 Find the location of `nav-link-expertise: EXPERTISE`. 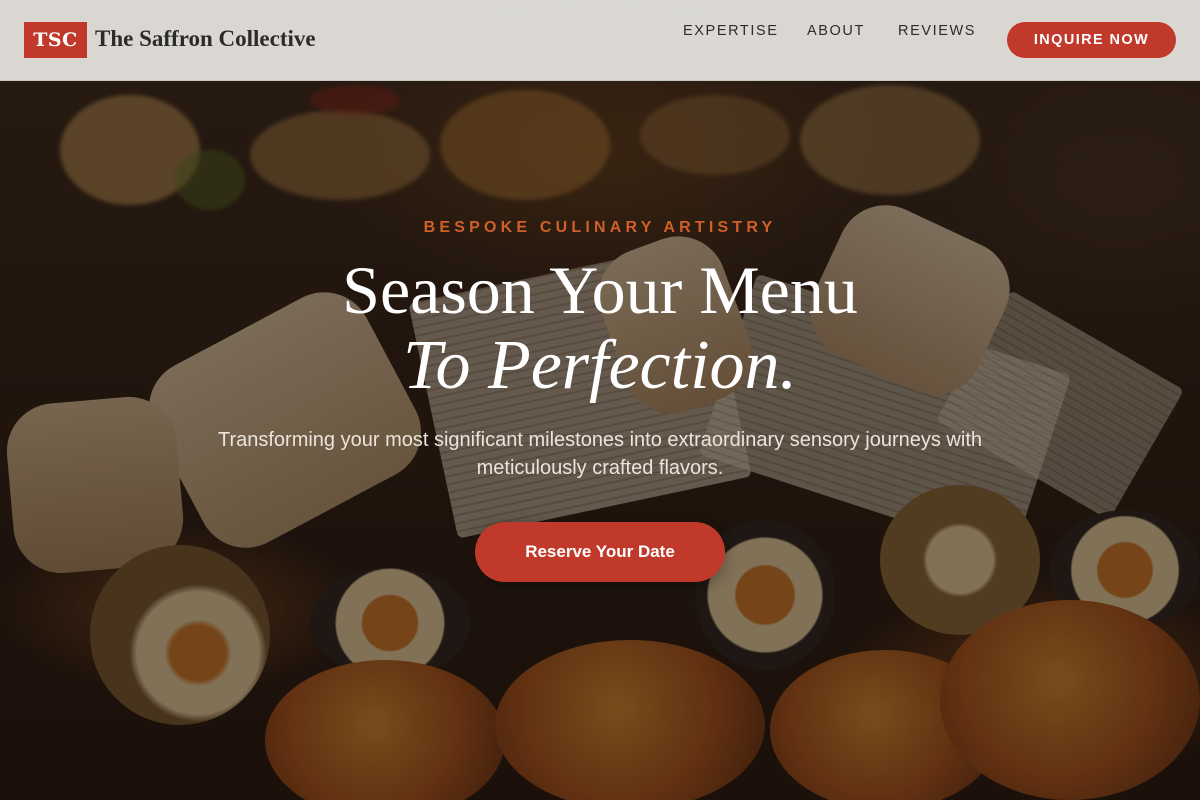

nav-link-expertise: EXPERTISE is located at coordinates (731, 31).